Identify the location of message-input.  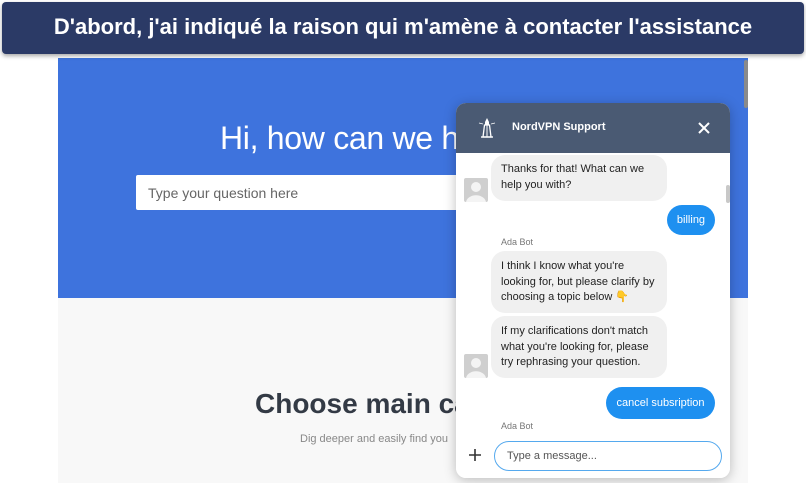
(607, 455).